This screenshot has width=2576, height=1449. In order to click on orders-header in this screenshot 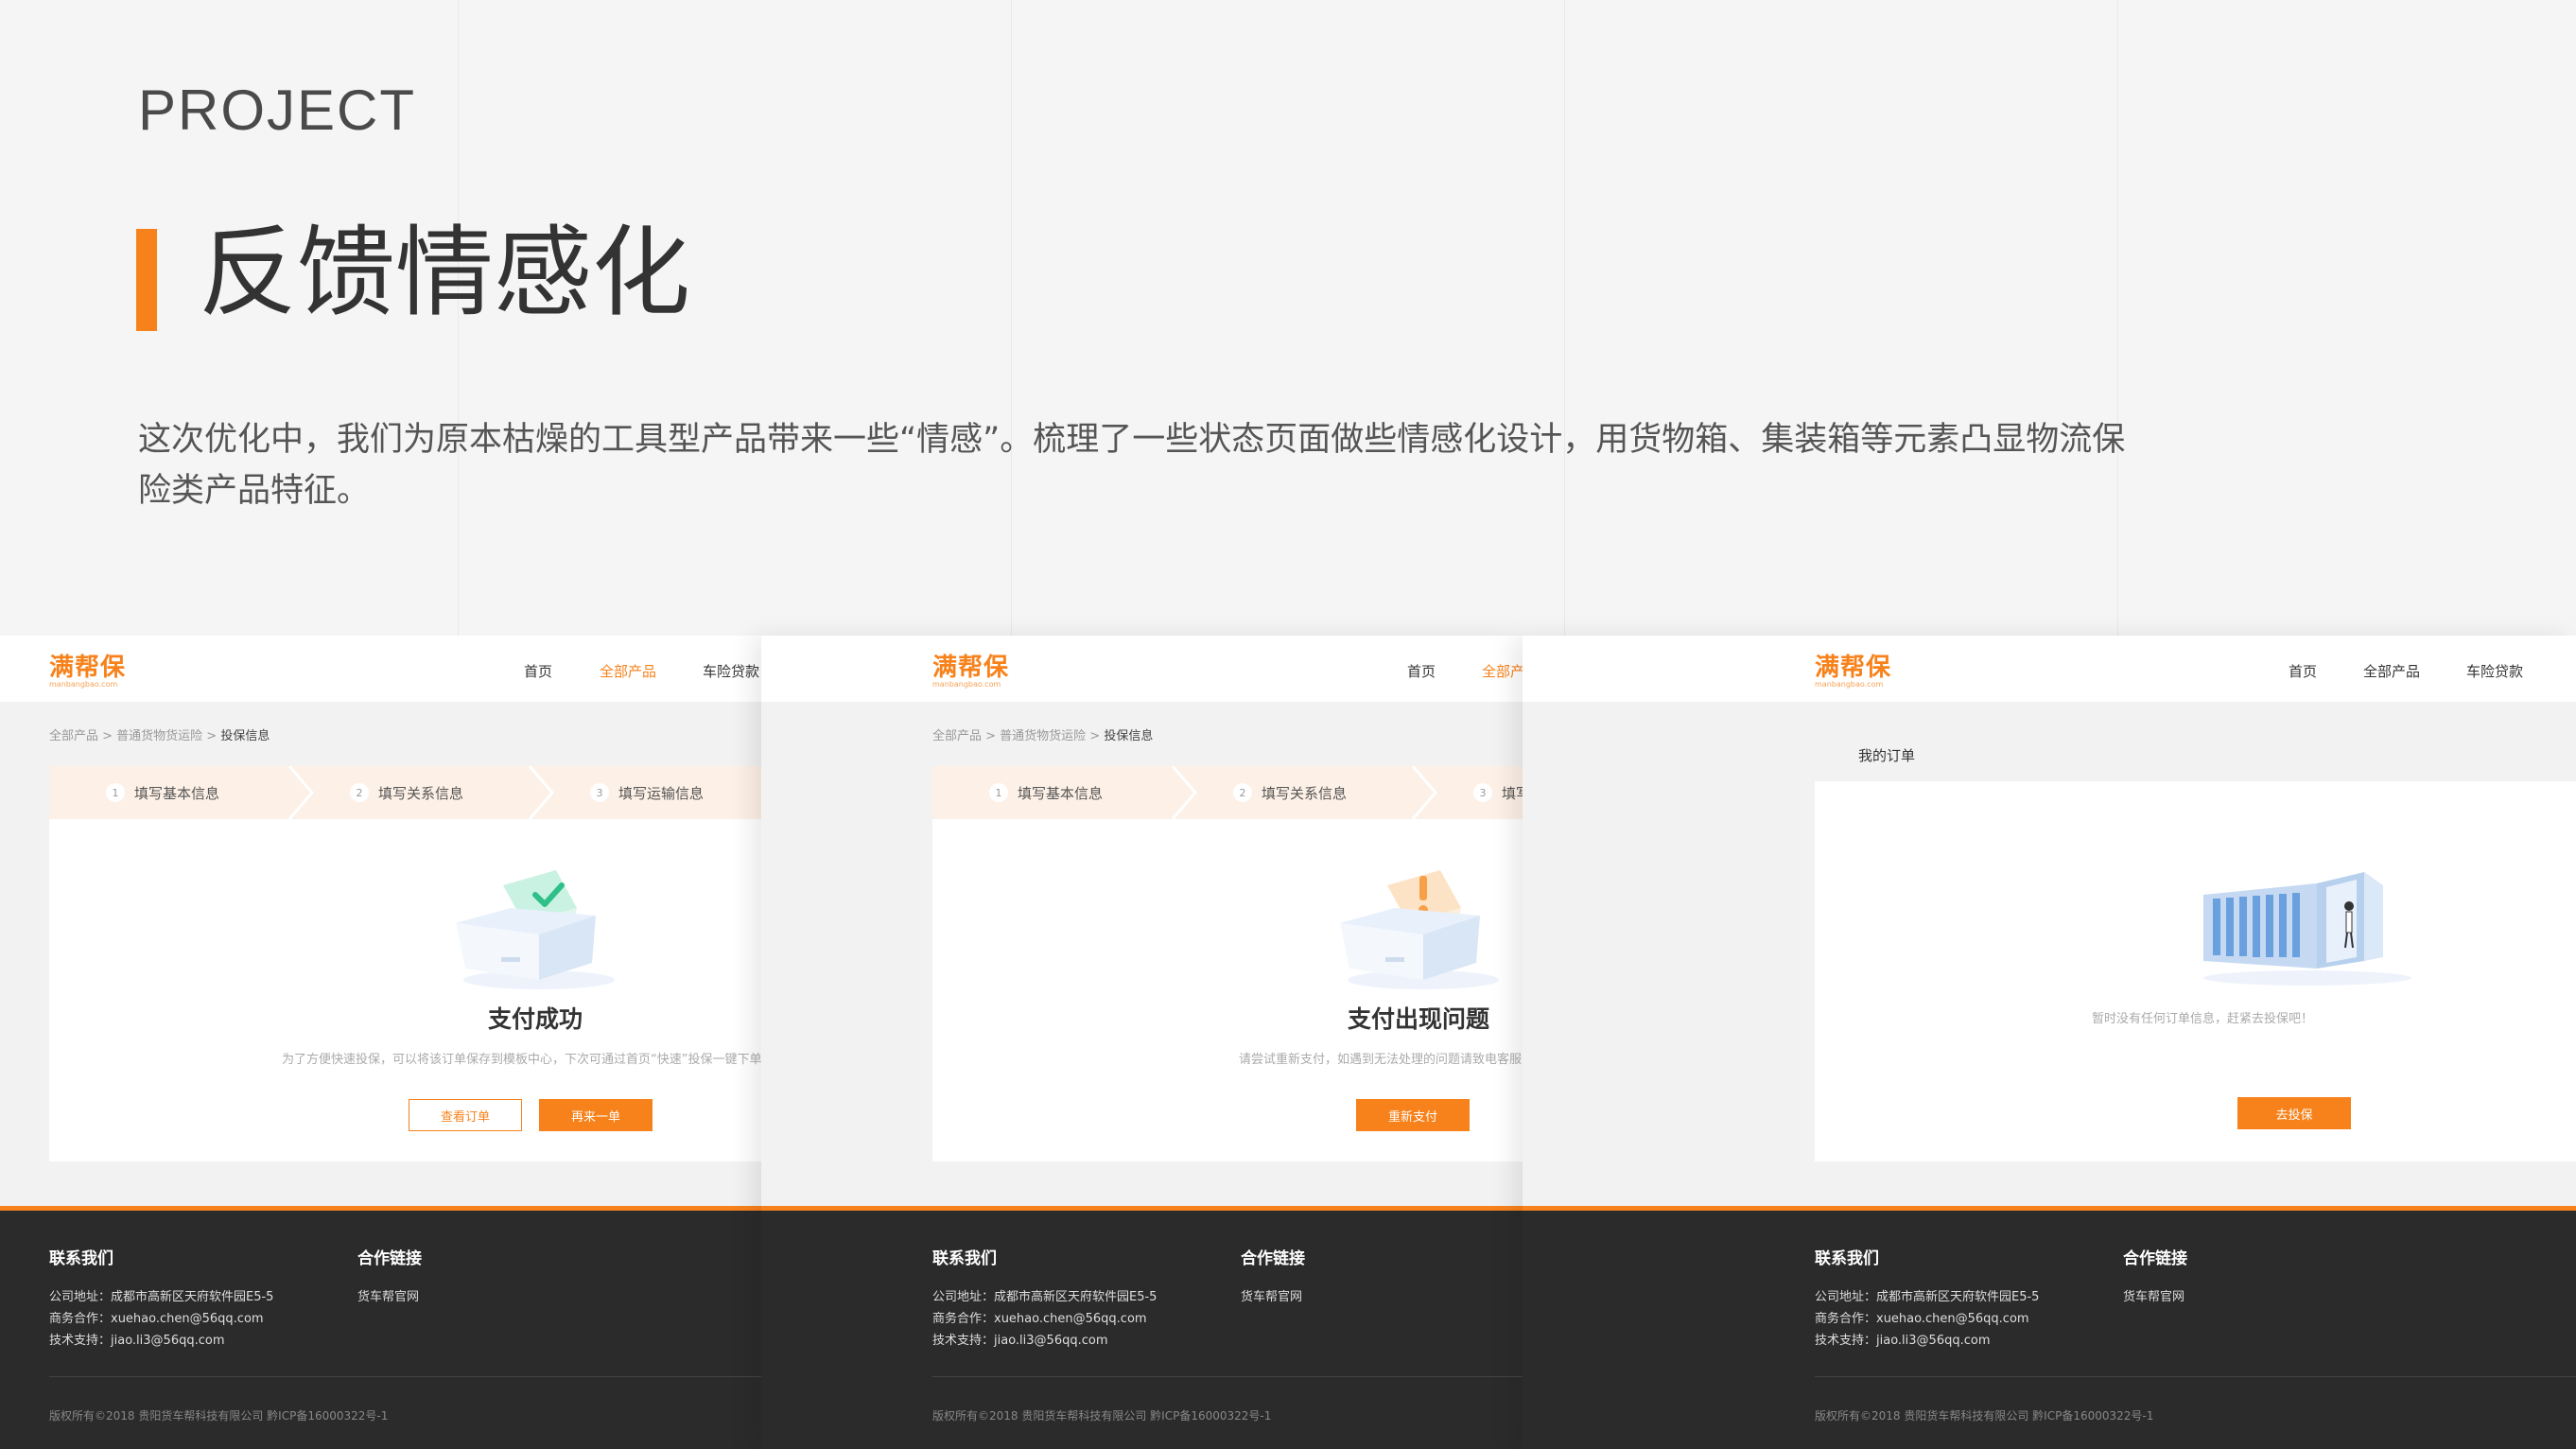, I will do `click(2195, 754)`.